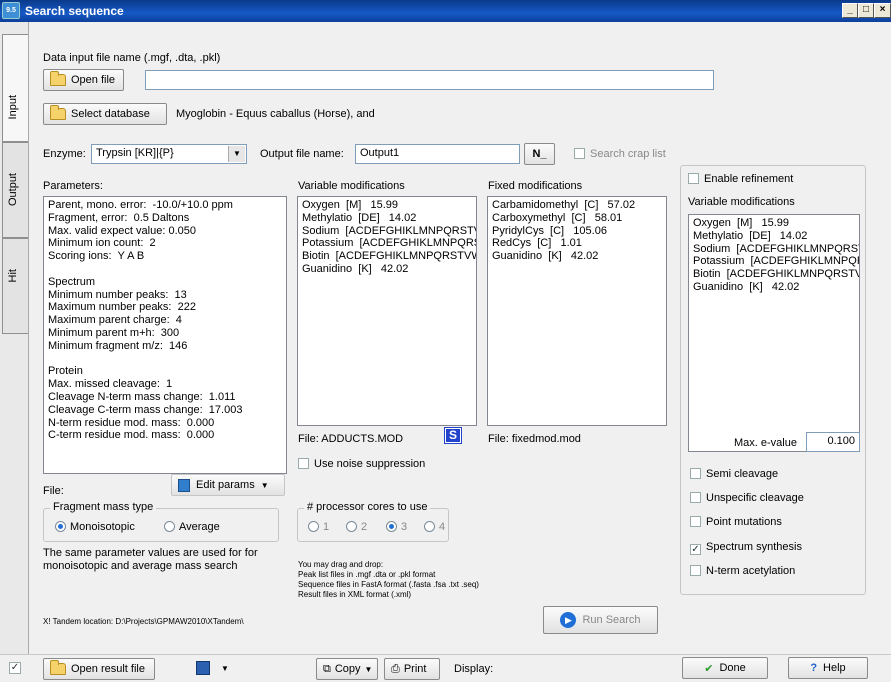 This screenshot has width=891, height=682. I want to click on edit-params-icon, so click(184, 485).